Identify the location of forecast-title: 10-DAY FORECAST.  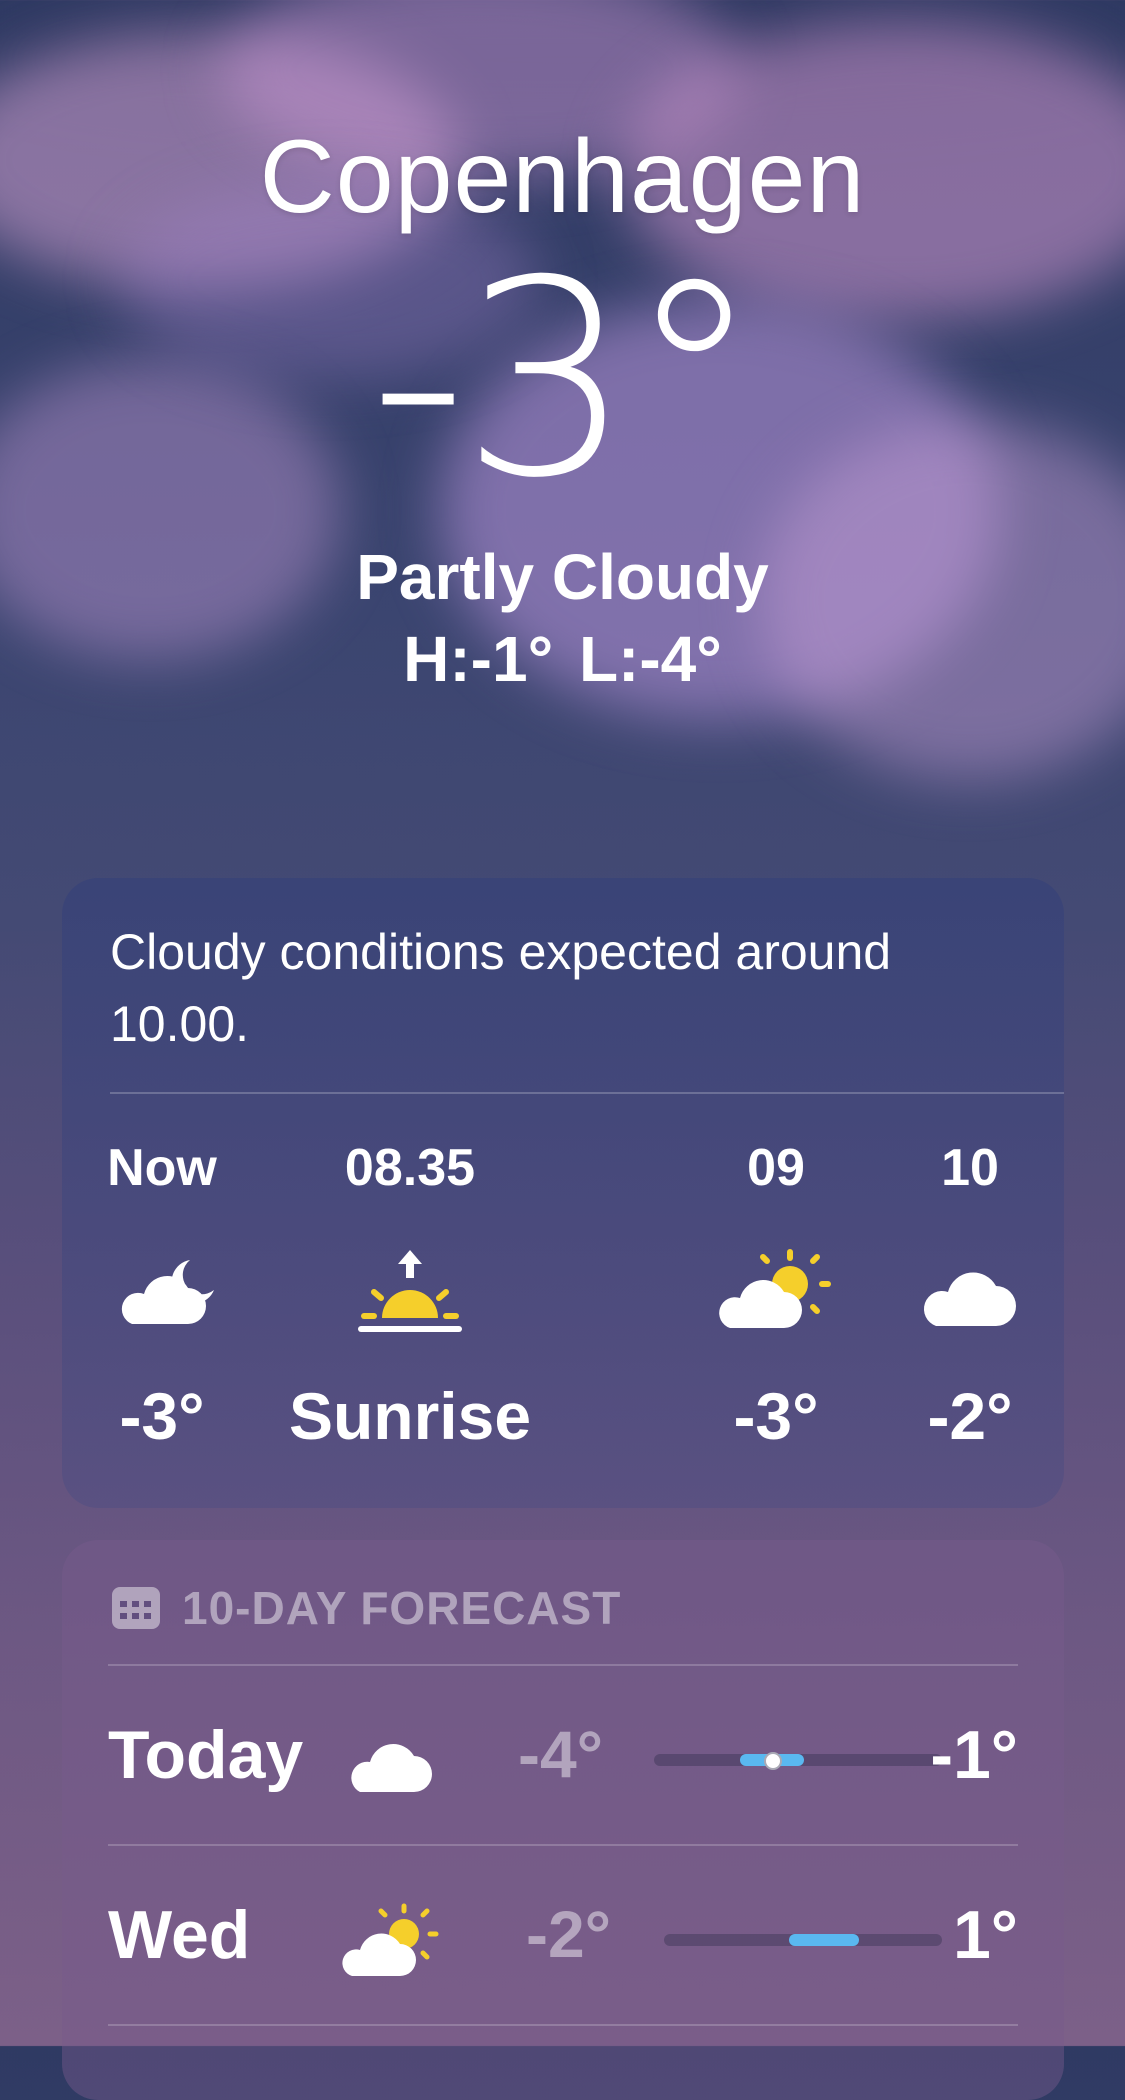
(402, 1608).